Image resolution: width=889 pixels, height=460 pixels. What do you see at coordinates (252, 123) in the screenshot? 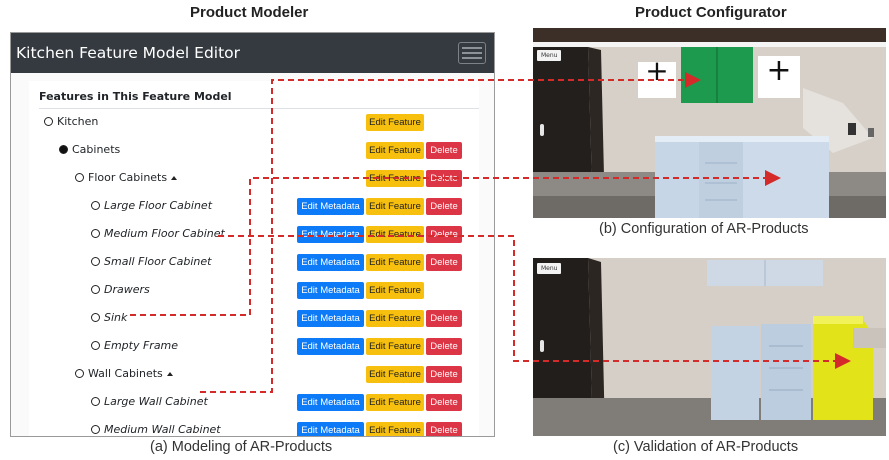
I see `feature-row-kitchen: Kitchen Edit Feature` at bounding box center [252, 123].